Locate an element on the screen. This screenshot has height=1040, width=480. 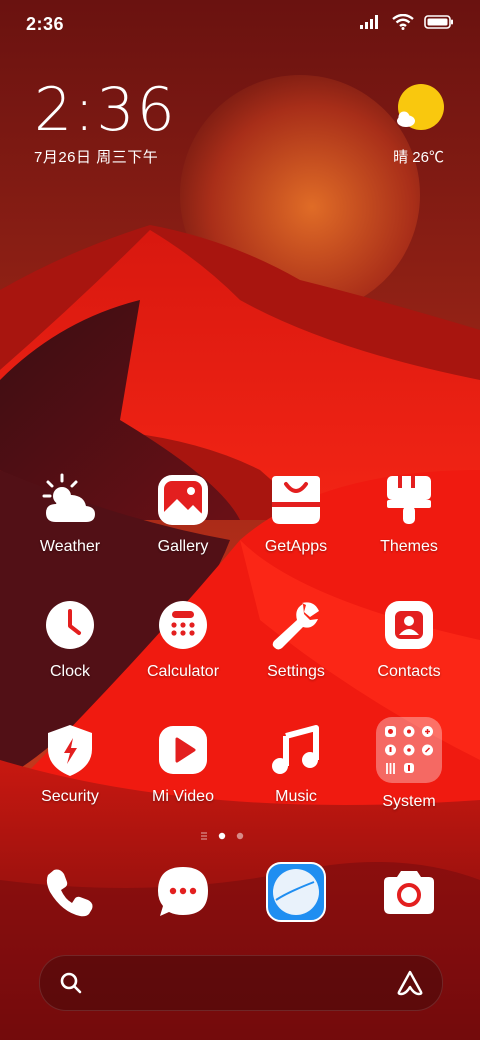
app-gallery: Gallery is located at coordinates (183, 514).